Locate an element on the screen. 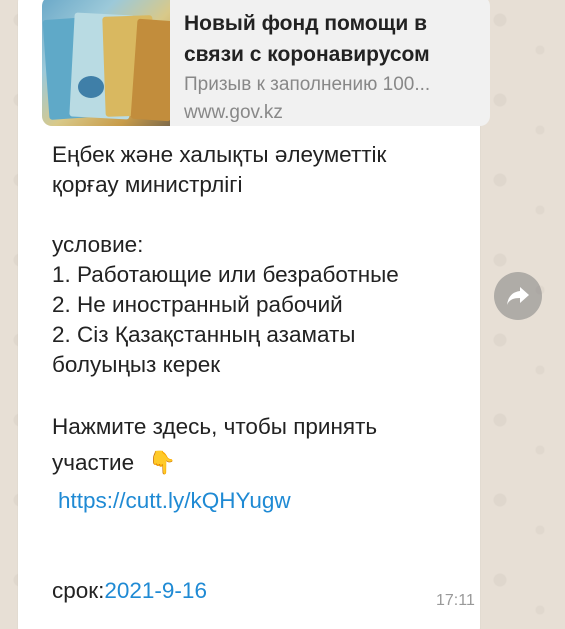  org-line-2: қорғау министрлігі is located at coordinates (147, 184).